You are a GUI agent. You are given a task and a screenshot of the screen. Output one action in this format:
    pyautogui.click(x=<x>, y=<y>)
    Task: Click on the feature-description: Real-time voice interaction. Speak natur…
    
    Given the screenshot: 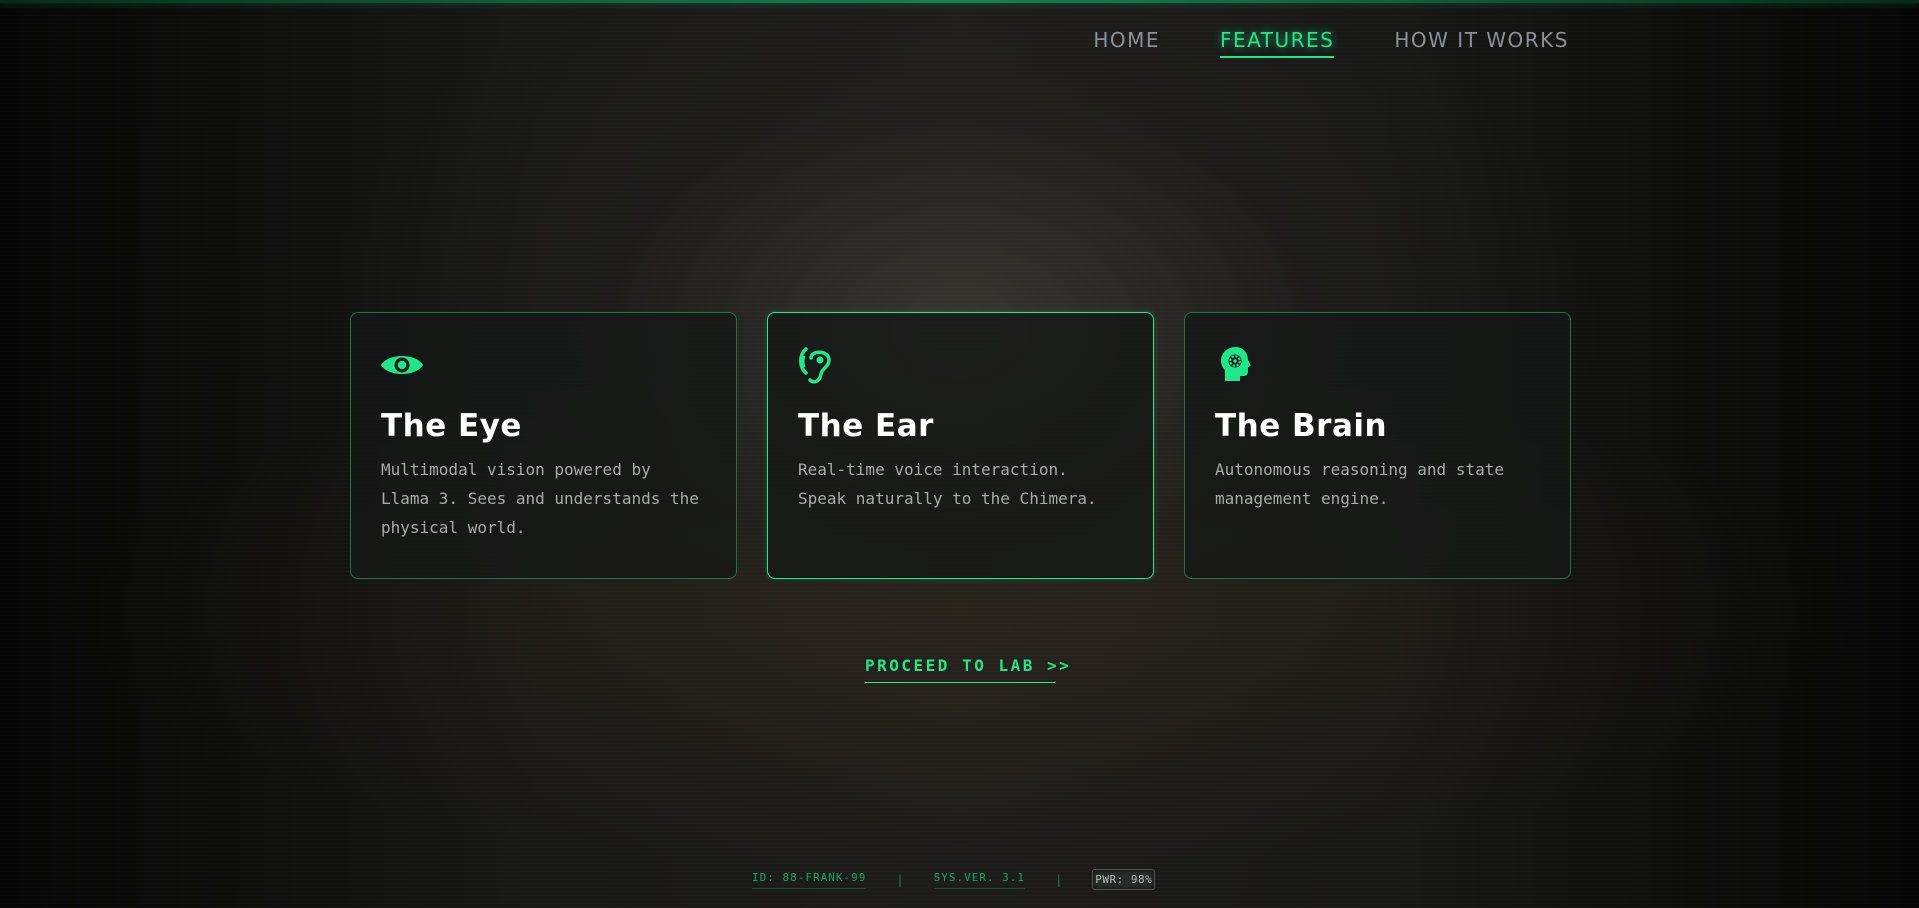 What is the action you would take?
    pyautogui.click(x=947, y=484)
    